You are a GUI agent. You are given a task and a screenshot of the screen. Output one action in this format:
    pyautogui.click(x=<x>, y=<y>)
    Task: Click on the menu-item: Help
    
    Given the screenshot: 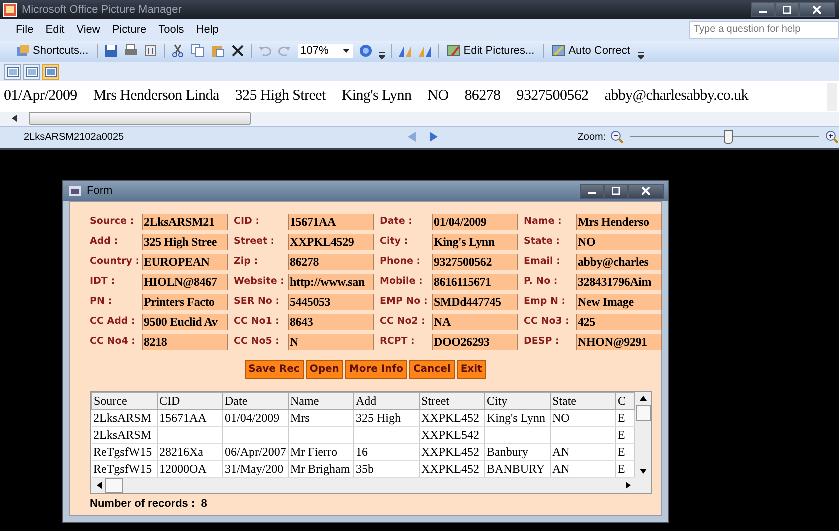 What is the action you would take?
    pyautogui.click(x=207, y=30)
    